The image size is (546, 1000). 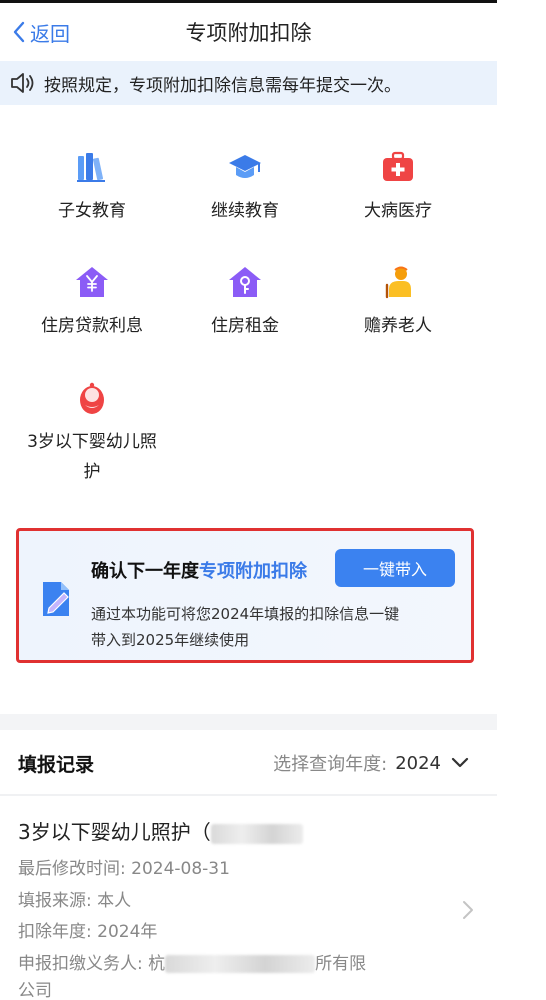 I want to click on infant-icon, so click(x=92, y=398).